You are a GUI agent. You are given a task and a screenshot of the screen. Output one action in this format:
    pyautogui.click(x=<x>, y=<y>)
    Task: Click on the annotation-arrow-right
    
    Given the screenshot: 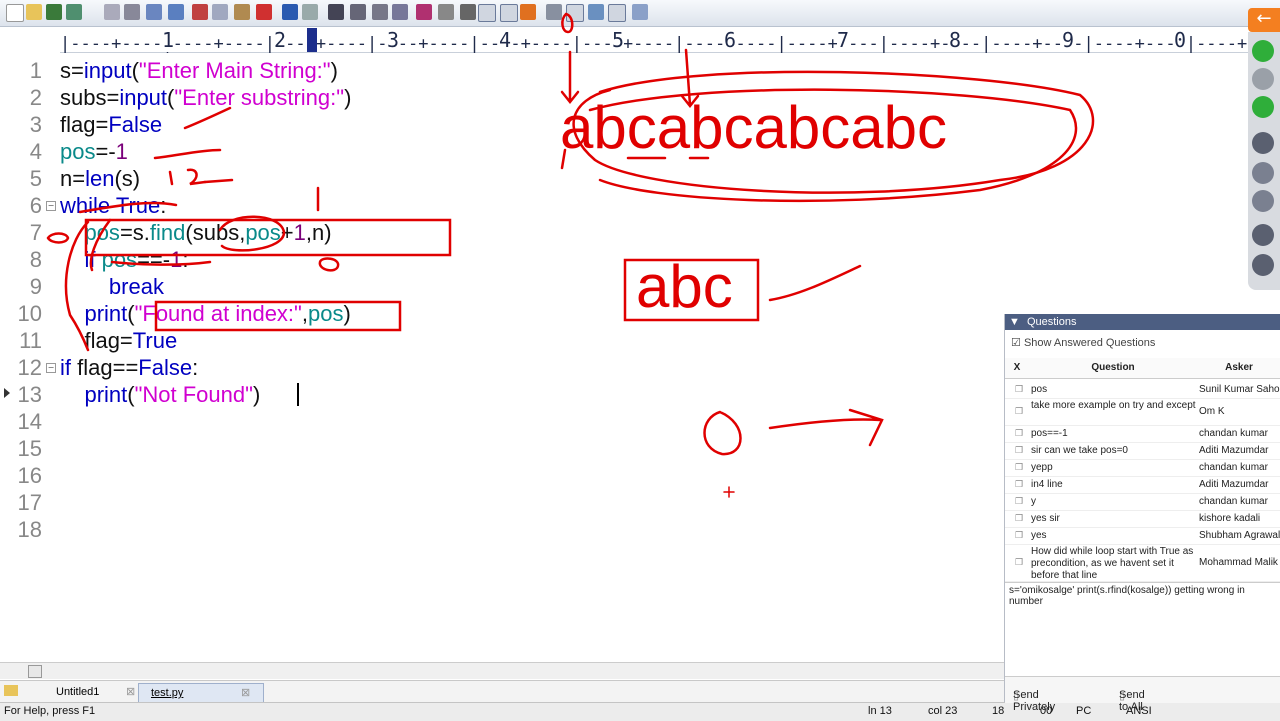 What is the action you would take?
    pyautogui.click(x=826, y=427)
    